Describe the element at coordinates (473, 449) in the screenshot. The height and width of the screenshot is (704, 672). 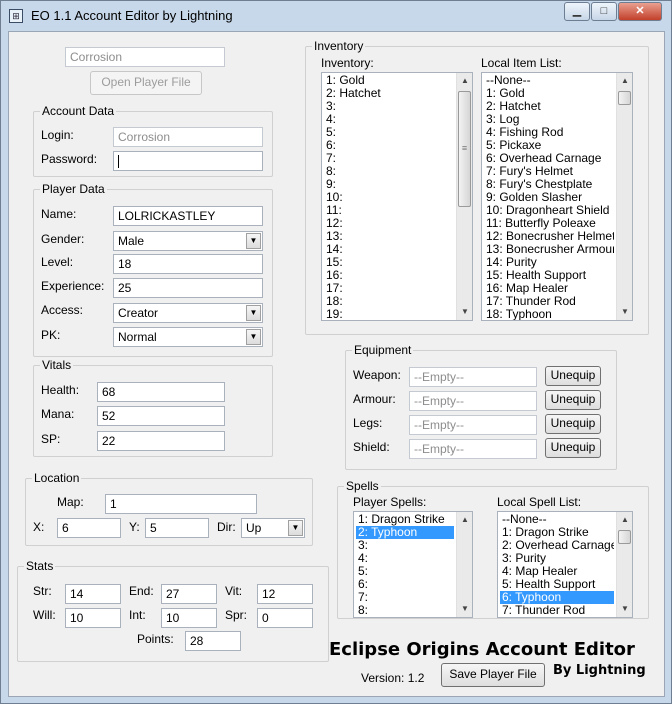
I see `shield-field: --Empty--` at that location.